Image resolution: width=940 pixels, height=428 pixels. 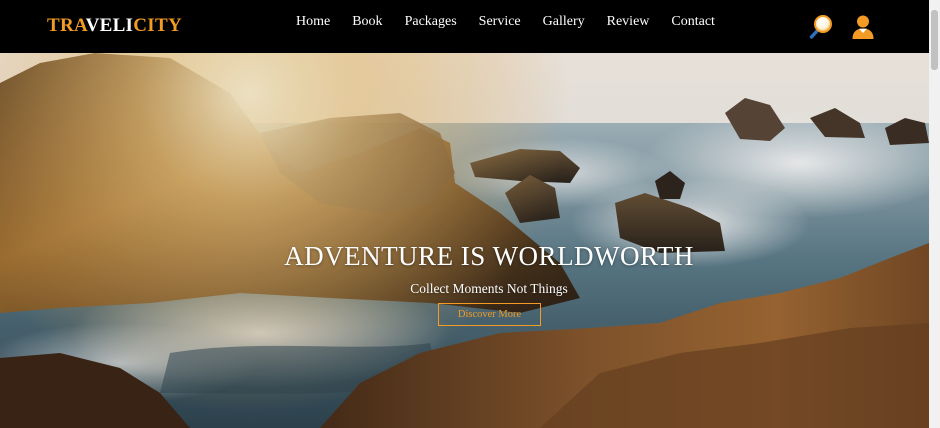 I want to click on nav-link-home: Home, so click(x=313, y=22).